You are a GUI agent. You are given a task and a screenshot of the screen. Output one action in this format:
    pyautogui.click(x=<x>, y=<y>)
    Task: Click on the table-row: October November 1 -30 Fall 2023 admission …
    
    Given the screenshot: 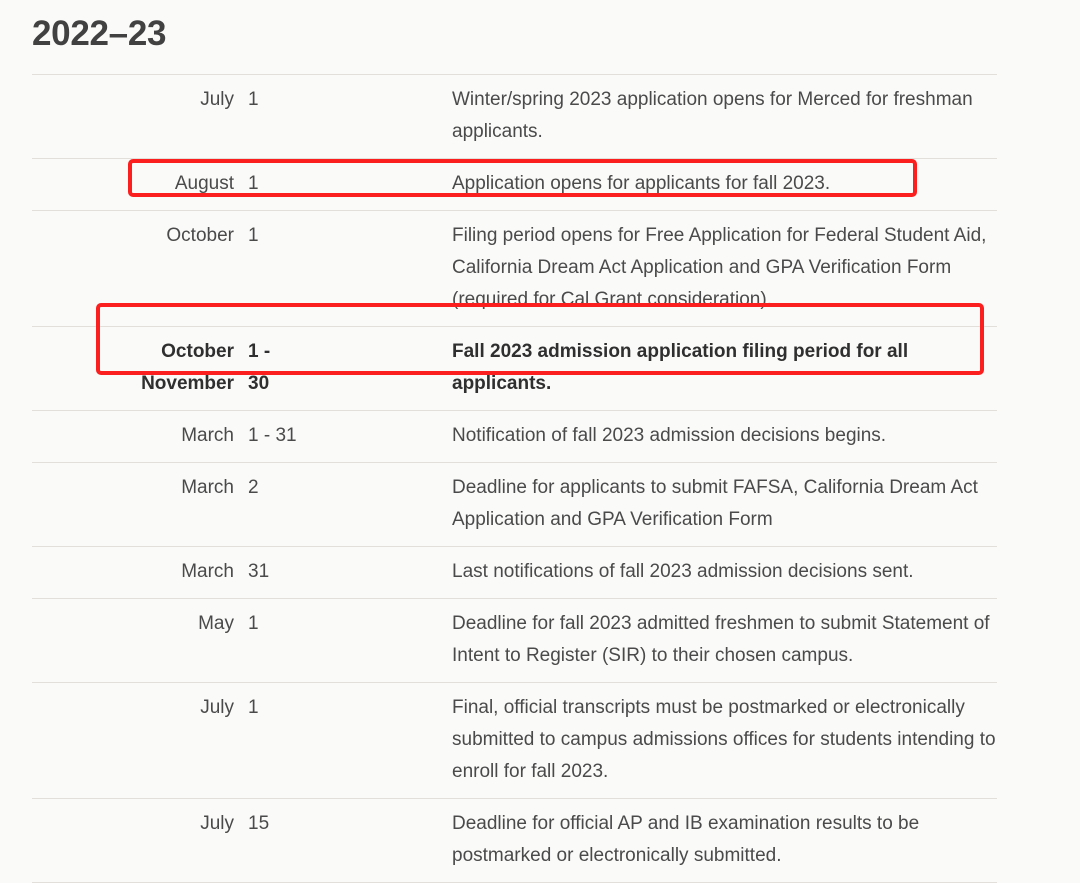 What is the action you would take?
    pyautogui.click(x=514, y=368)
    